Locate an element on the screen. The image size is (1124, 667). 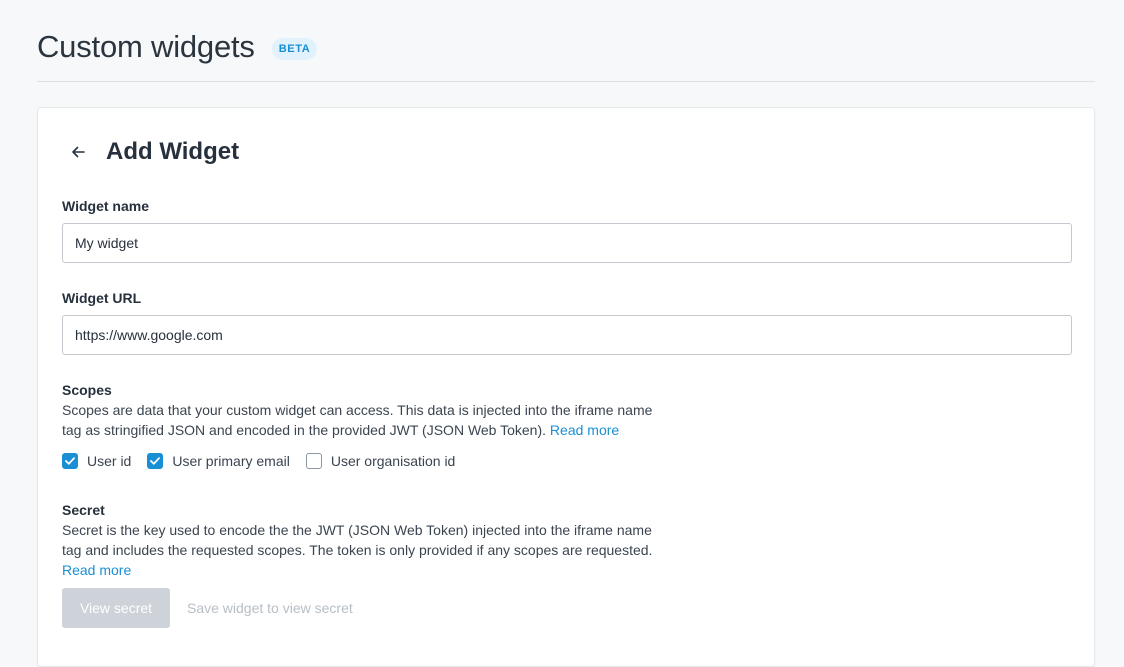
beta-badge: BETA is located at coordinates (294, 49).